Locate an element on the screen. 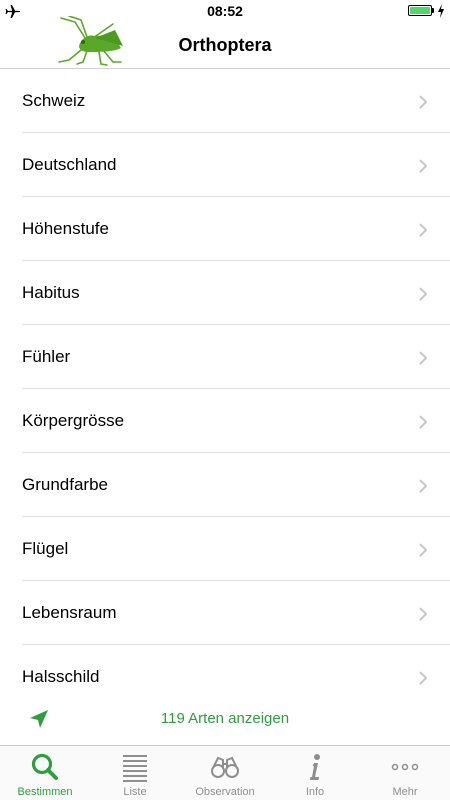 Image resolution: width=450 pixels, height=800 pixels. show-results-row: 119 Arten anzeigen is located at coordinates (225, 720).